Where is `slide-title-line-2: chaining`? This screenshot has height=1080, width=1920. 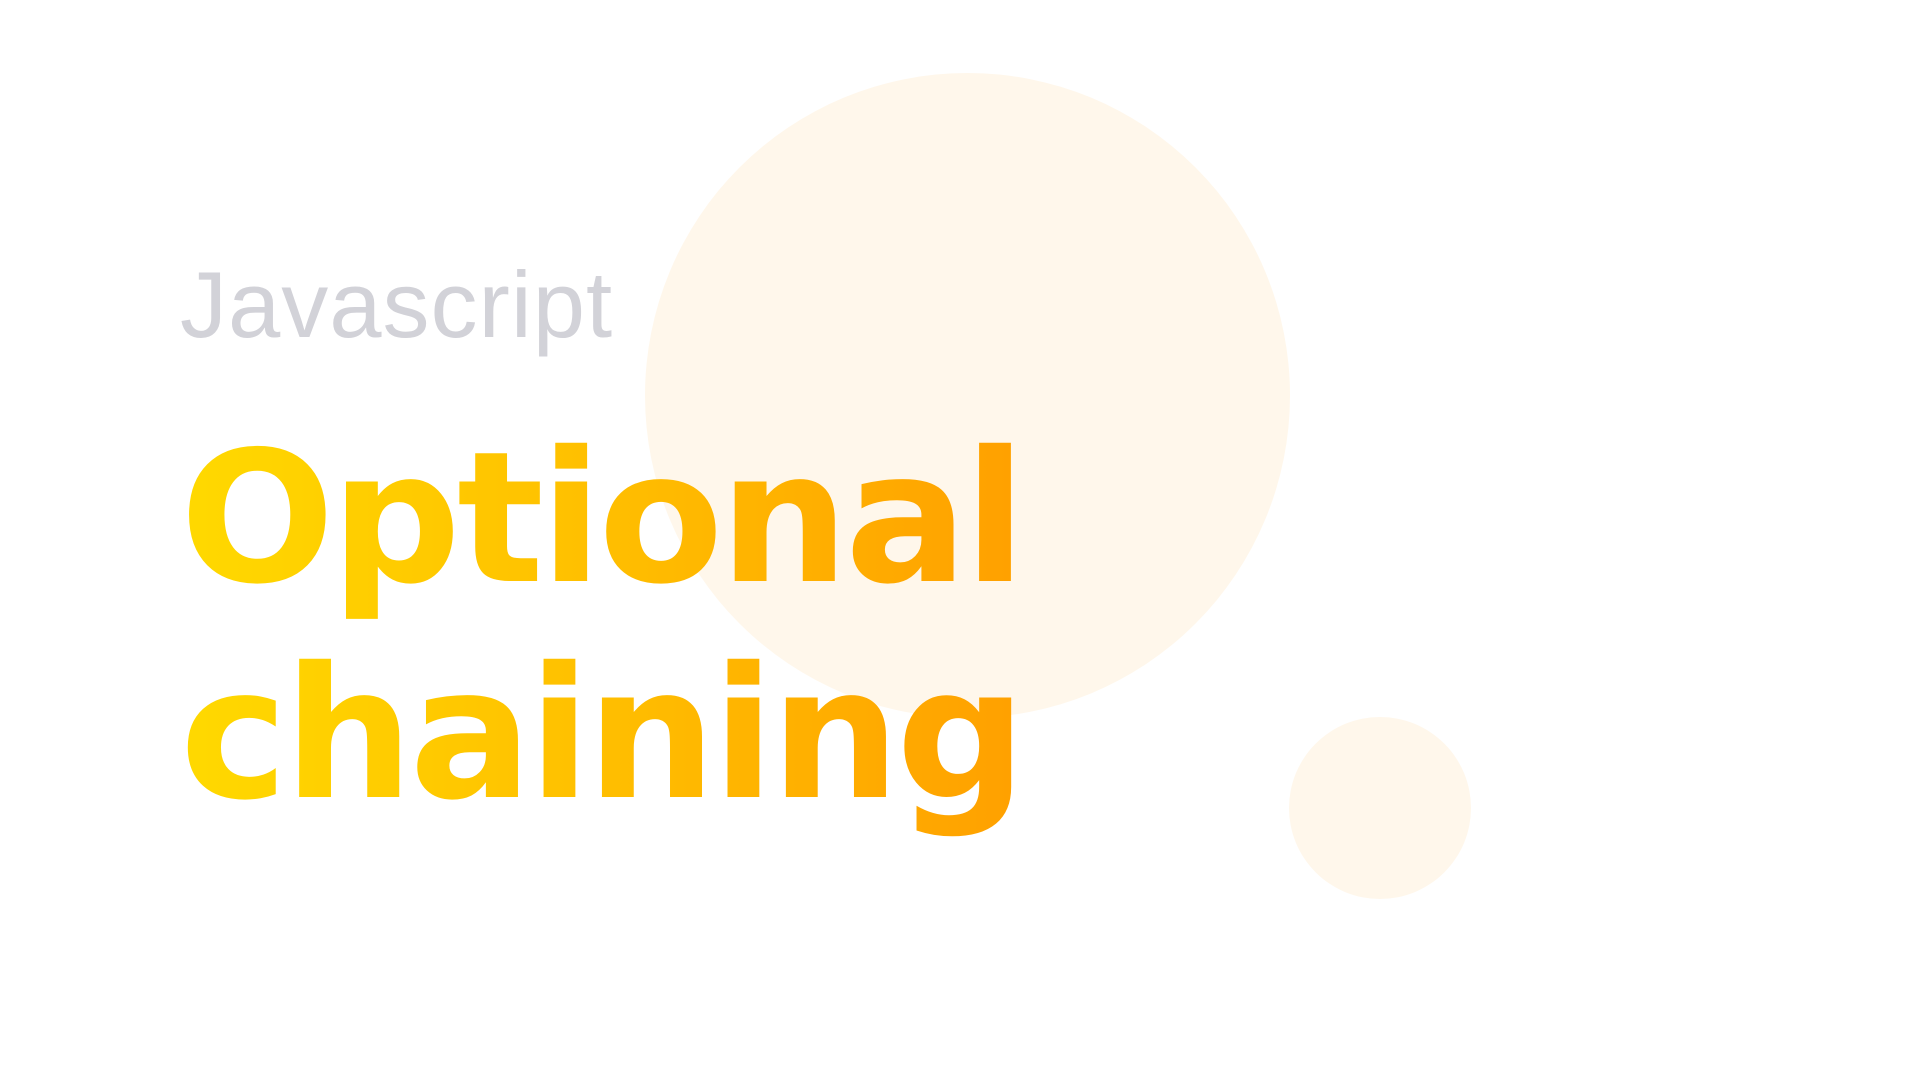 slide-title-line-2: chaining is located at coordinates (601, 734).